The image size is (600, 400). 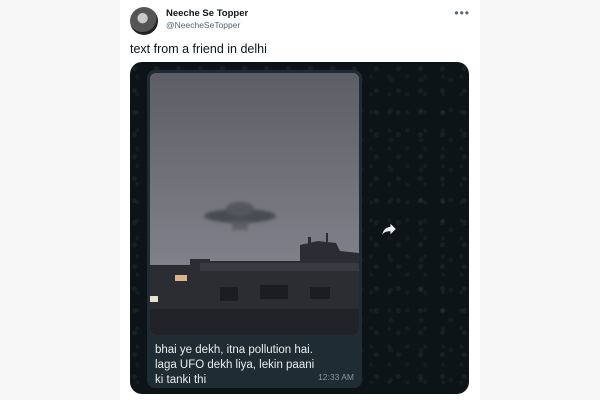 What do you see at coordinates (203, 25) in the screenshot?
I see `author-handle: @NeecheSeTopper` at bounding box center [203, 25].